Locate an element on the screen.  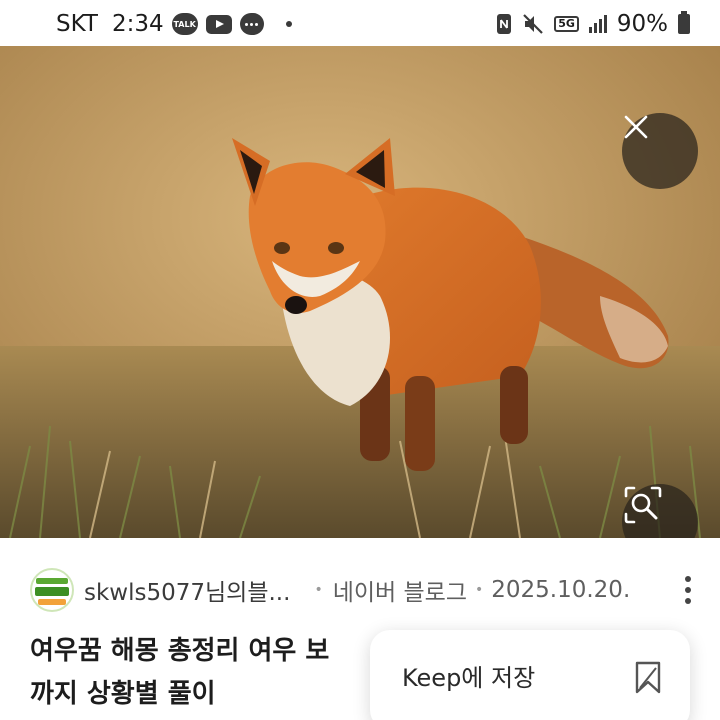
network-5g-icon: 5G is located at coordinates (566, 24).